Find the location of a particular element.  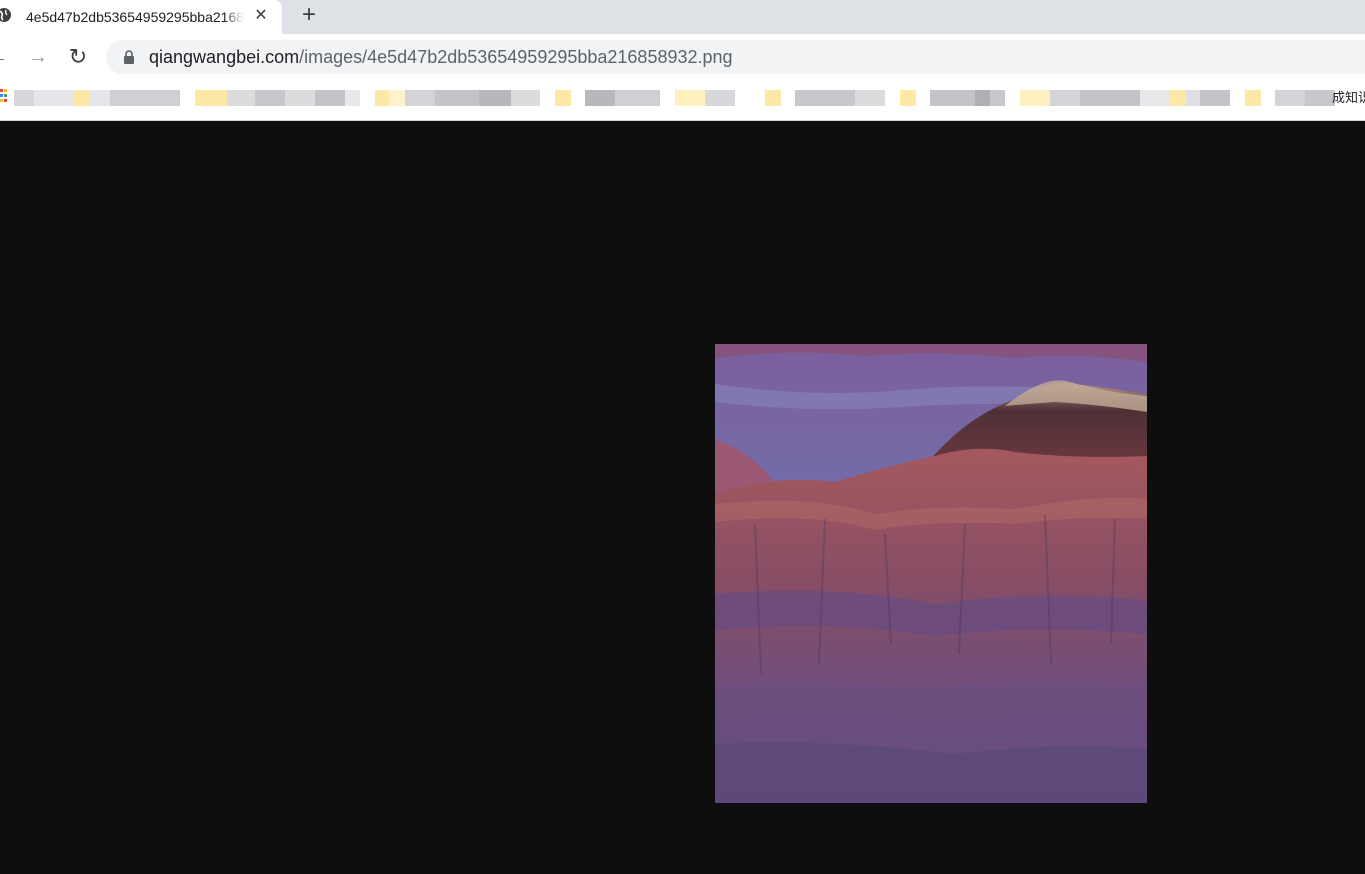

lock-icon is located at coordinates (129, 57).